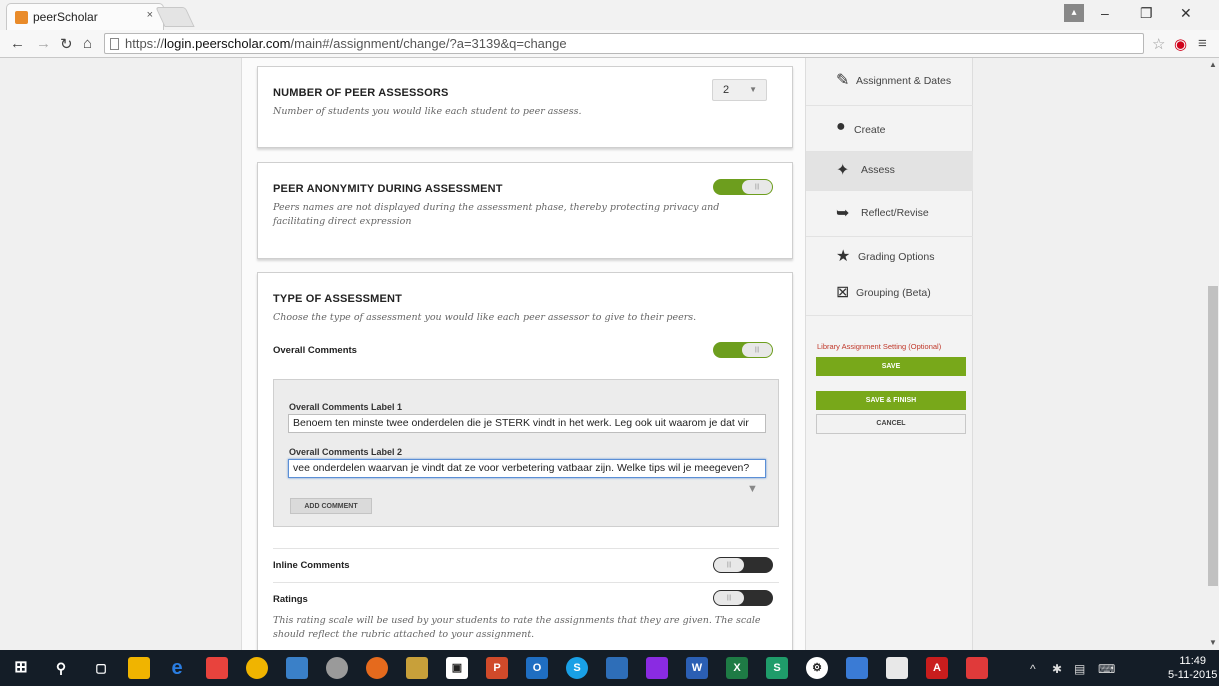 The image size is (1219, 686). What do you see at coordinates (1202, 43) in the screenshot?
I see `menu-icon: ≡` at bounding box center [1202, 43].